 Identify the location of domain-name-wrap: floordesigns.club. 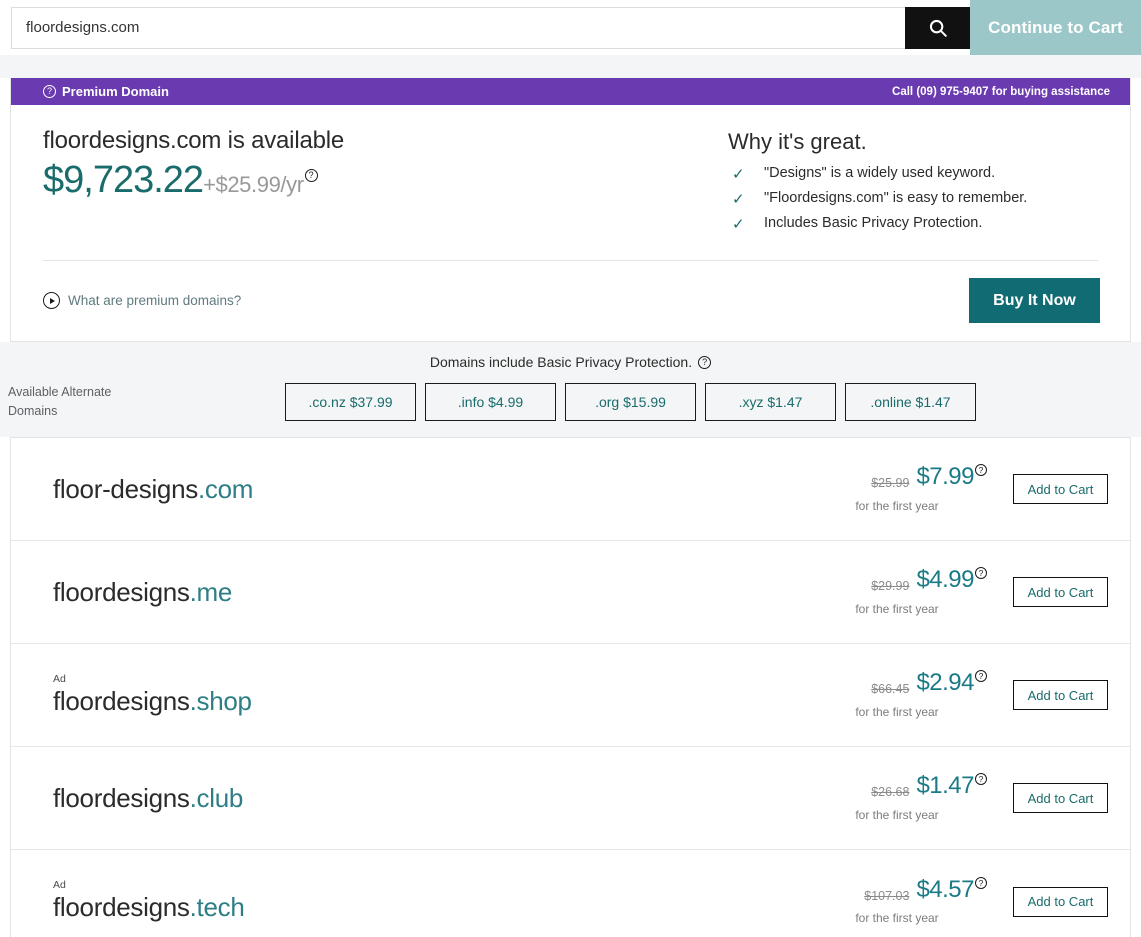
(433, 798).